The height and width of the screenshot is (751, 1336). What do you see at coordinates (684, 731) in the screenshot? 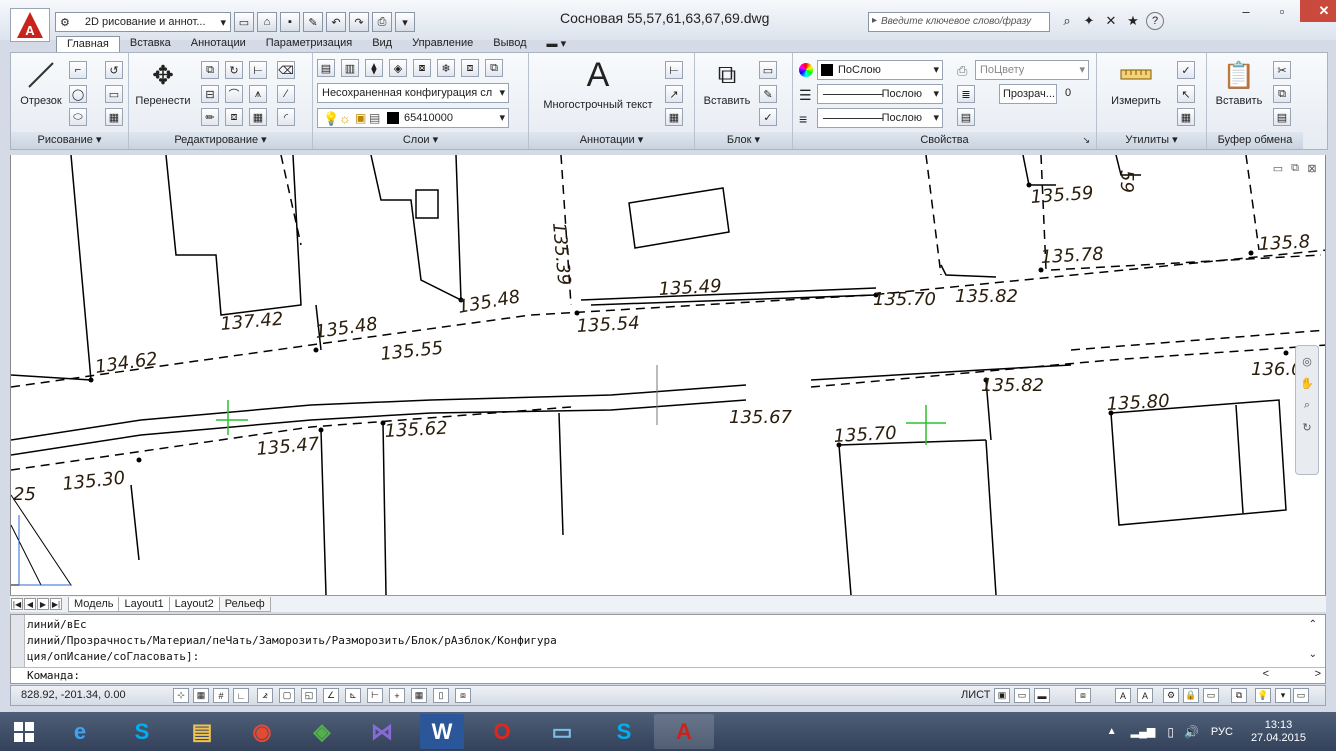
I see `autocad-task-icon: A` at bounding box center [684, 731].